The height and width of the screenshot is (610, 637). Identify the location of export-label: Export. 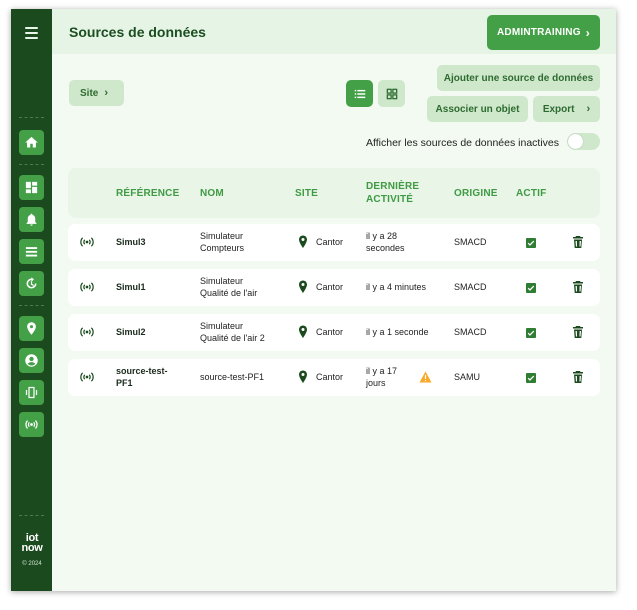
(558, 109).